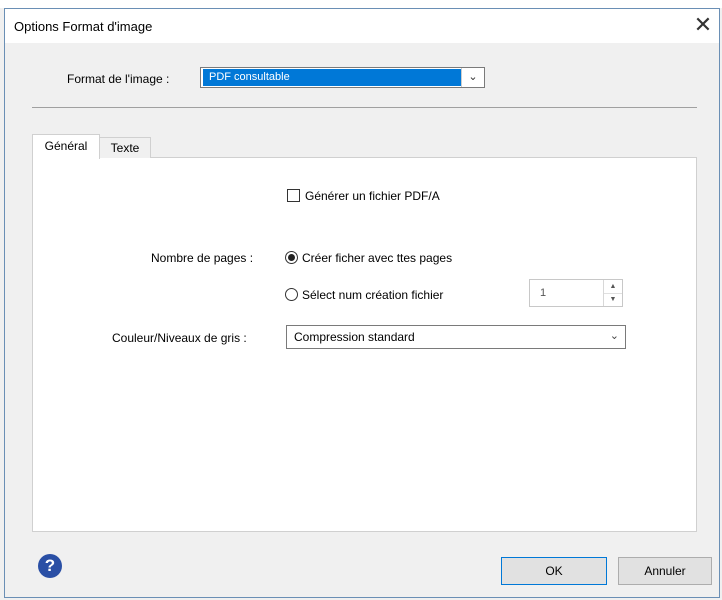 The image size is (722, 600). What do you see at coordinates (291, 257) in the screenshot?
I see `radio-all-pages` at bounding box center [291, 257].